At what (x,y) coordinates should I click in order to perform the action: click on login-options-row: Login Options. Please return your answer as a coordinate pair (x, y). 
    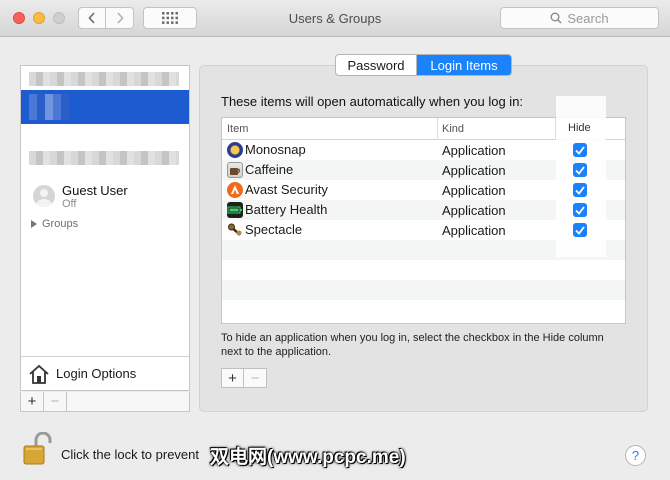
    Looking at the image, I should click on (105, 373).